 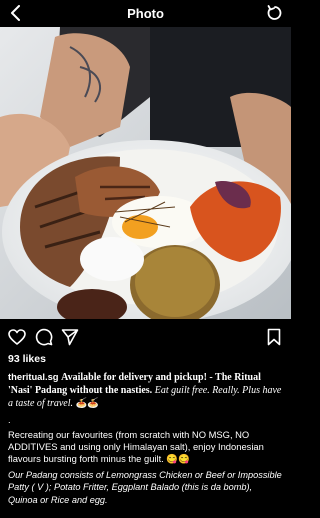 I want to click on send-icon, so click(x=70, y=337).